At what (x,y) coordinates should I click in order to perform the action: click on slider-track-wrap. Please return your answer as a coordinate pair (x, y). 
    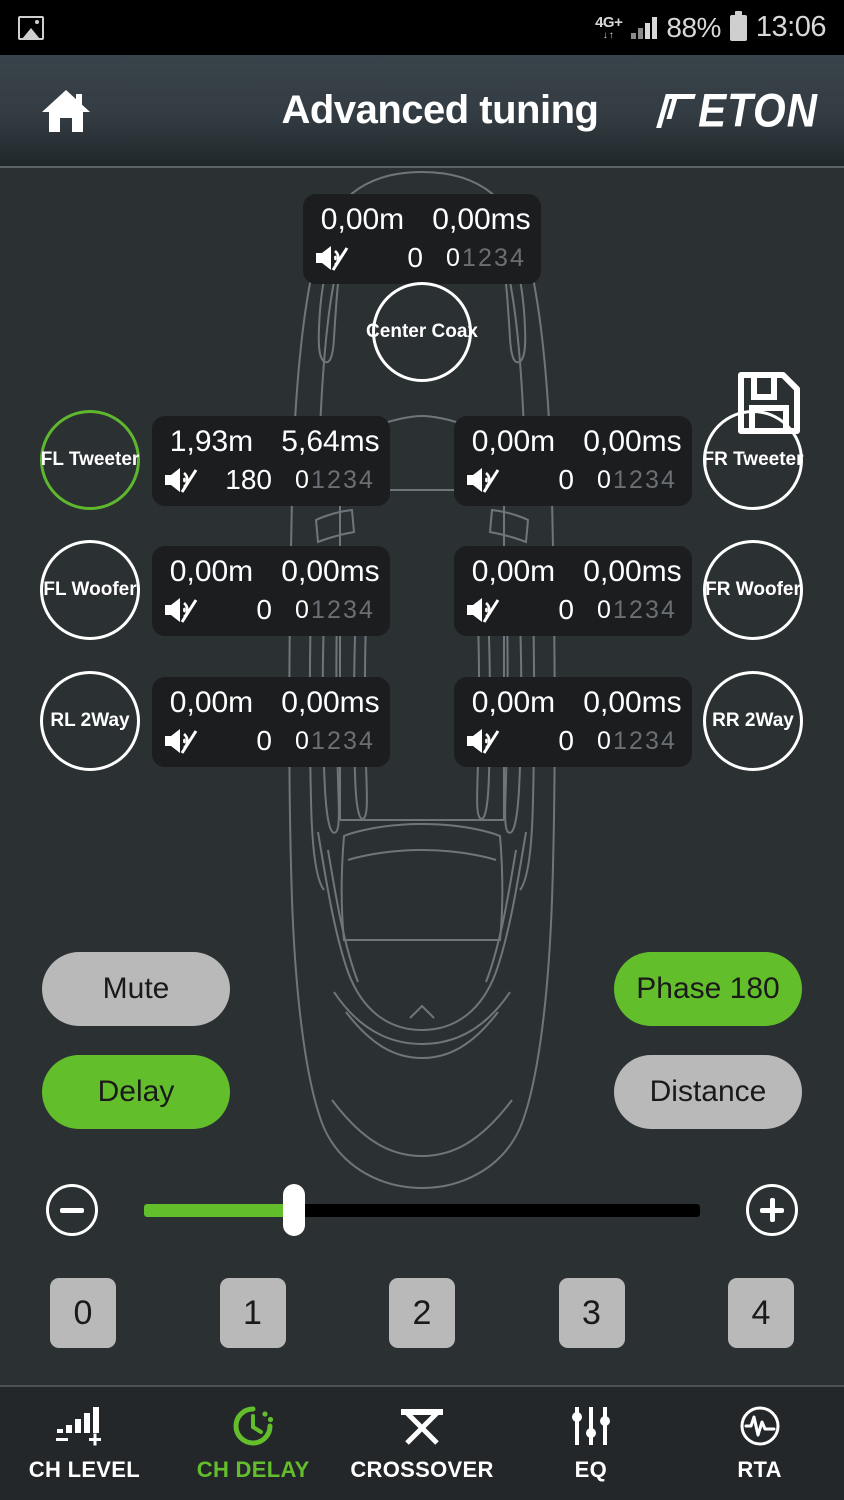
    Looking at the image, I should click on (422, 1210).